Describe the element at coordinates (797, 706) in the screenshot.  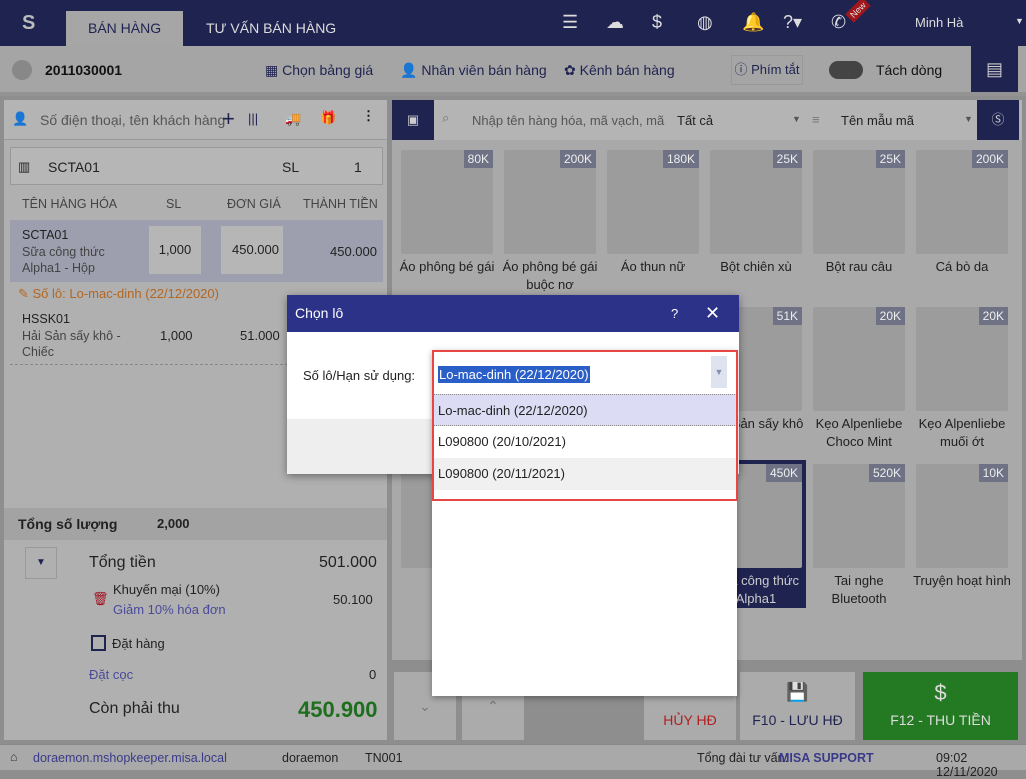
I see `save-invoice-button: 💾 F10 - LƯU HĐ` at that location.